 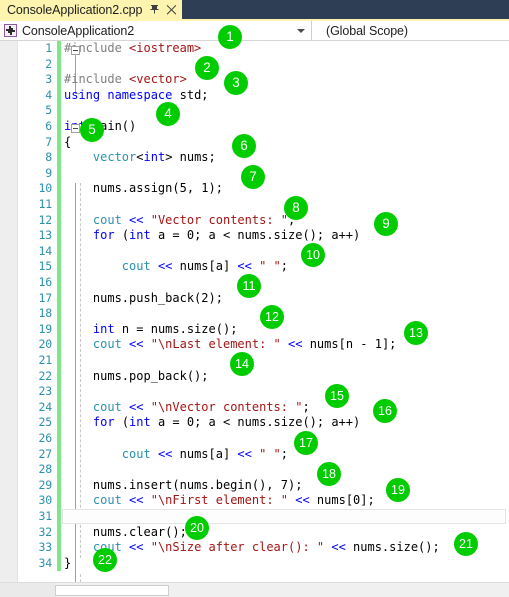 What do you see at coordinates (254, 251) in the screenshot?
I see `code-line: 14` at bounding box center [254, 251].